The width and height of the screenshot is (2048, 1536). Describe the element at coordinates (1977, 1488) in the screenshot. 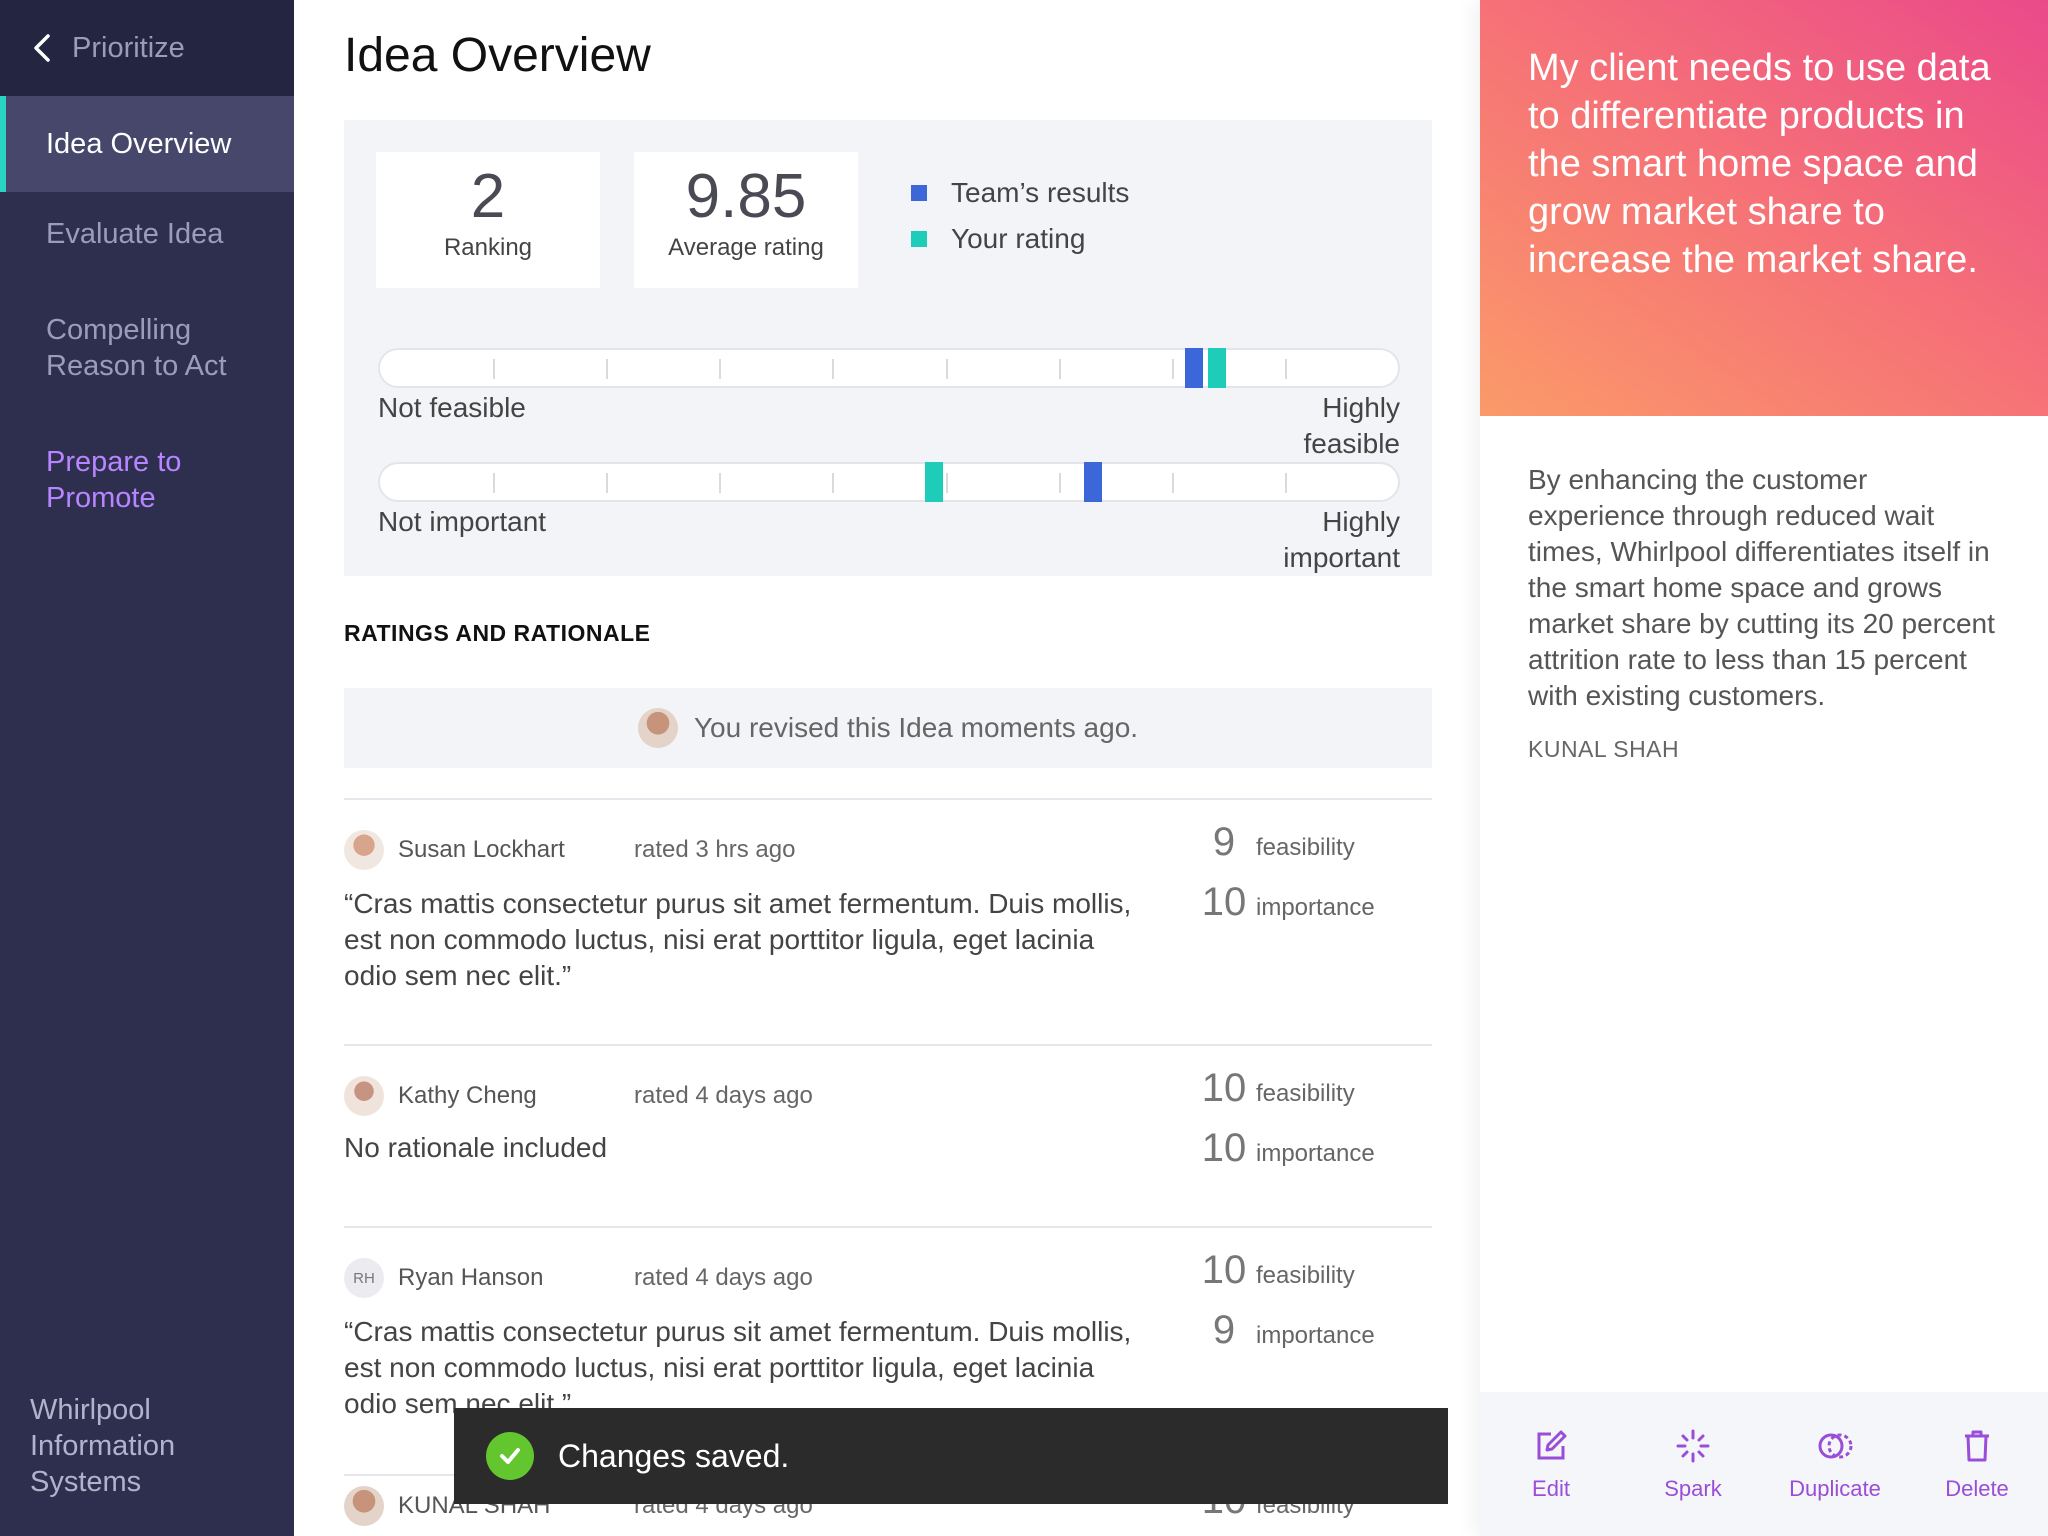

I see `delete-label: Delete` at that location.